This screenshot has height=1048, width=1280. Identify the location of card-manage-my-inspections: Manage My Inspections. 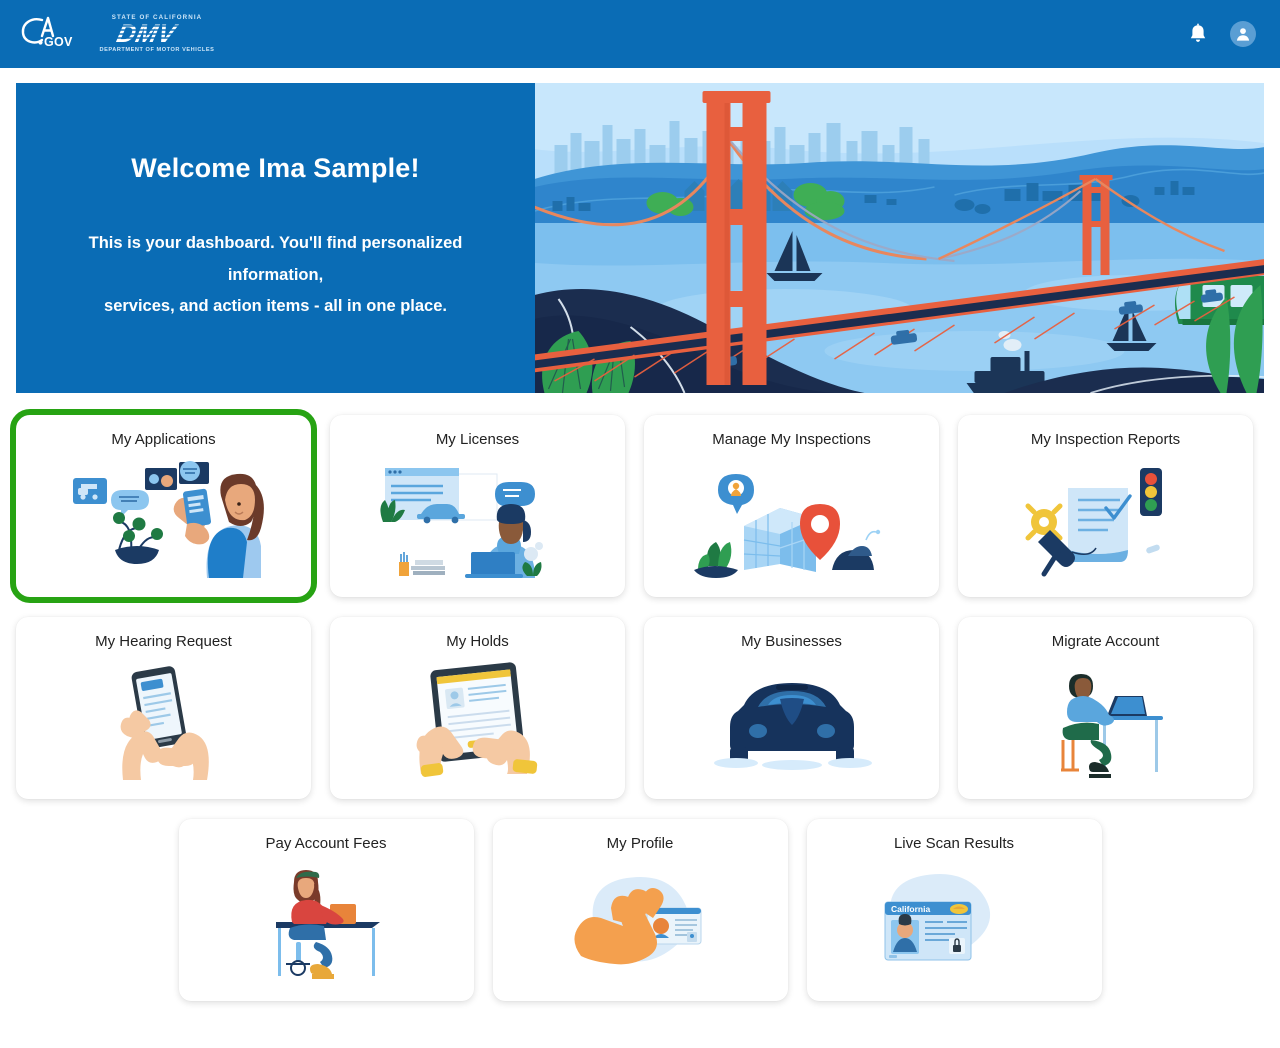
(791, 506).